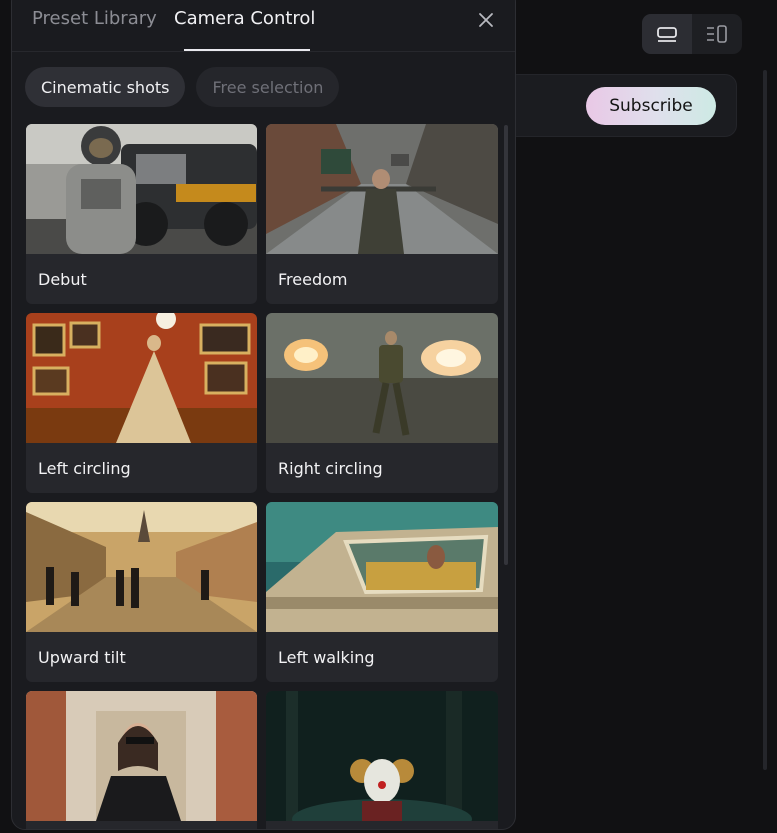 This screenshot has width=777, height=833. I want to click on shot-category-chips: Cinematic shots Free selection, so click(182, 87).